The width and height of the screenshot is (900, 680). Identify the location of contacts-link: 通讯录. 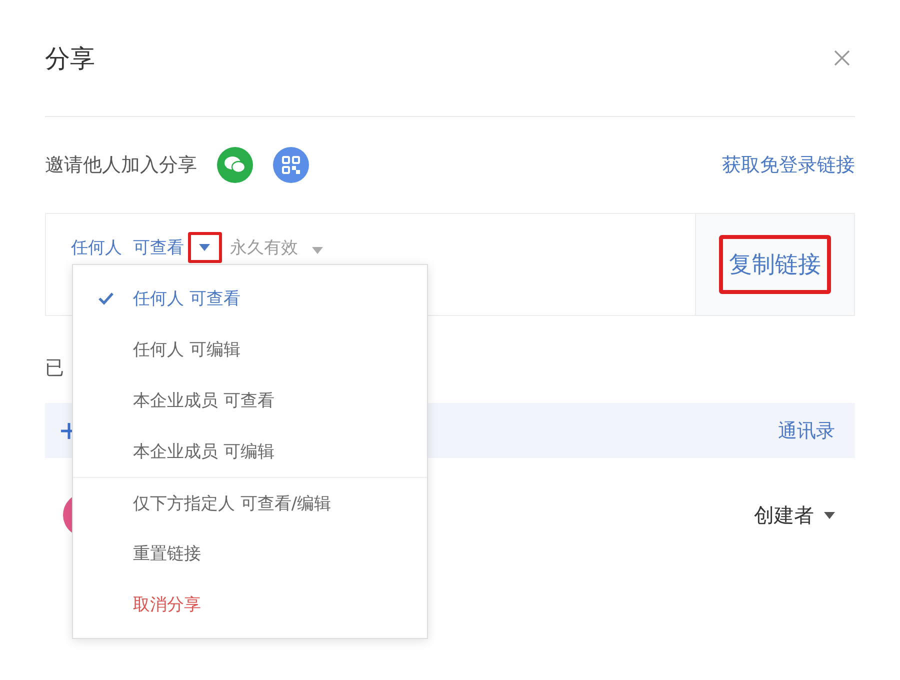
(806, 431).